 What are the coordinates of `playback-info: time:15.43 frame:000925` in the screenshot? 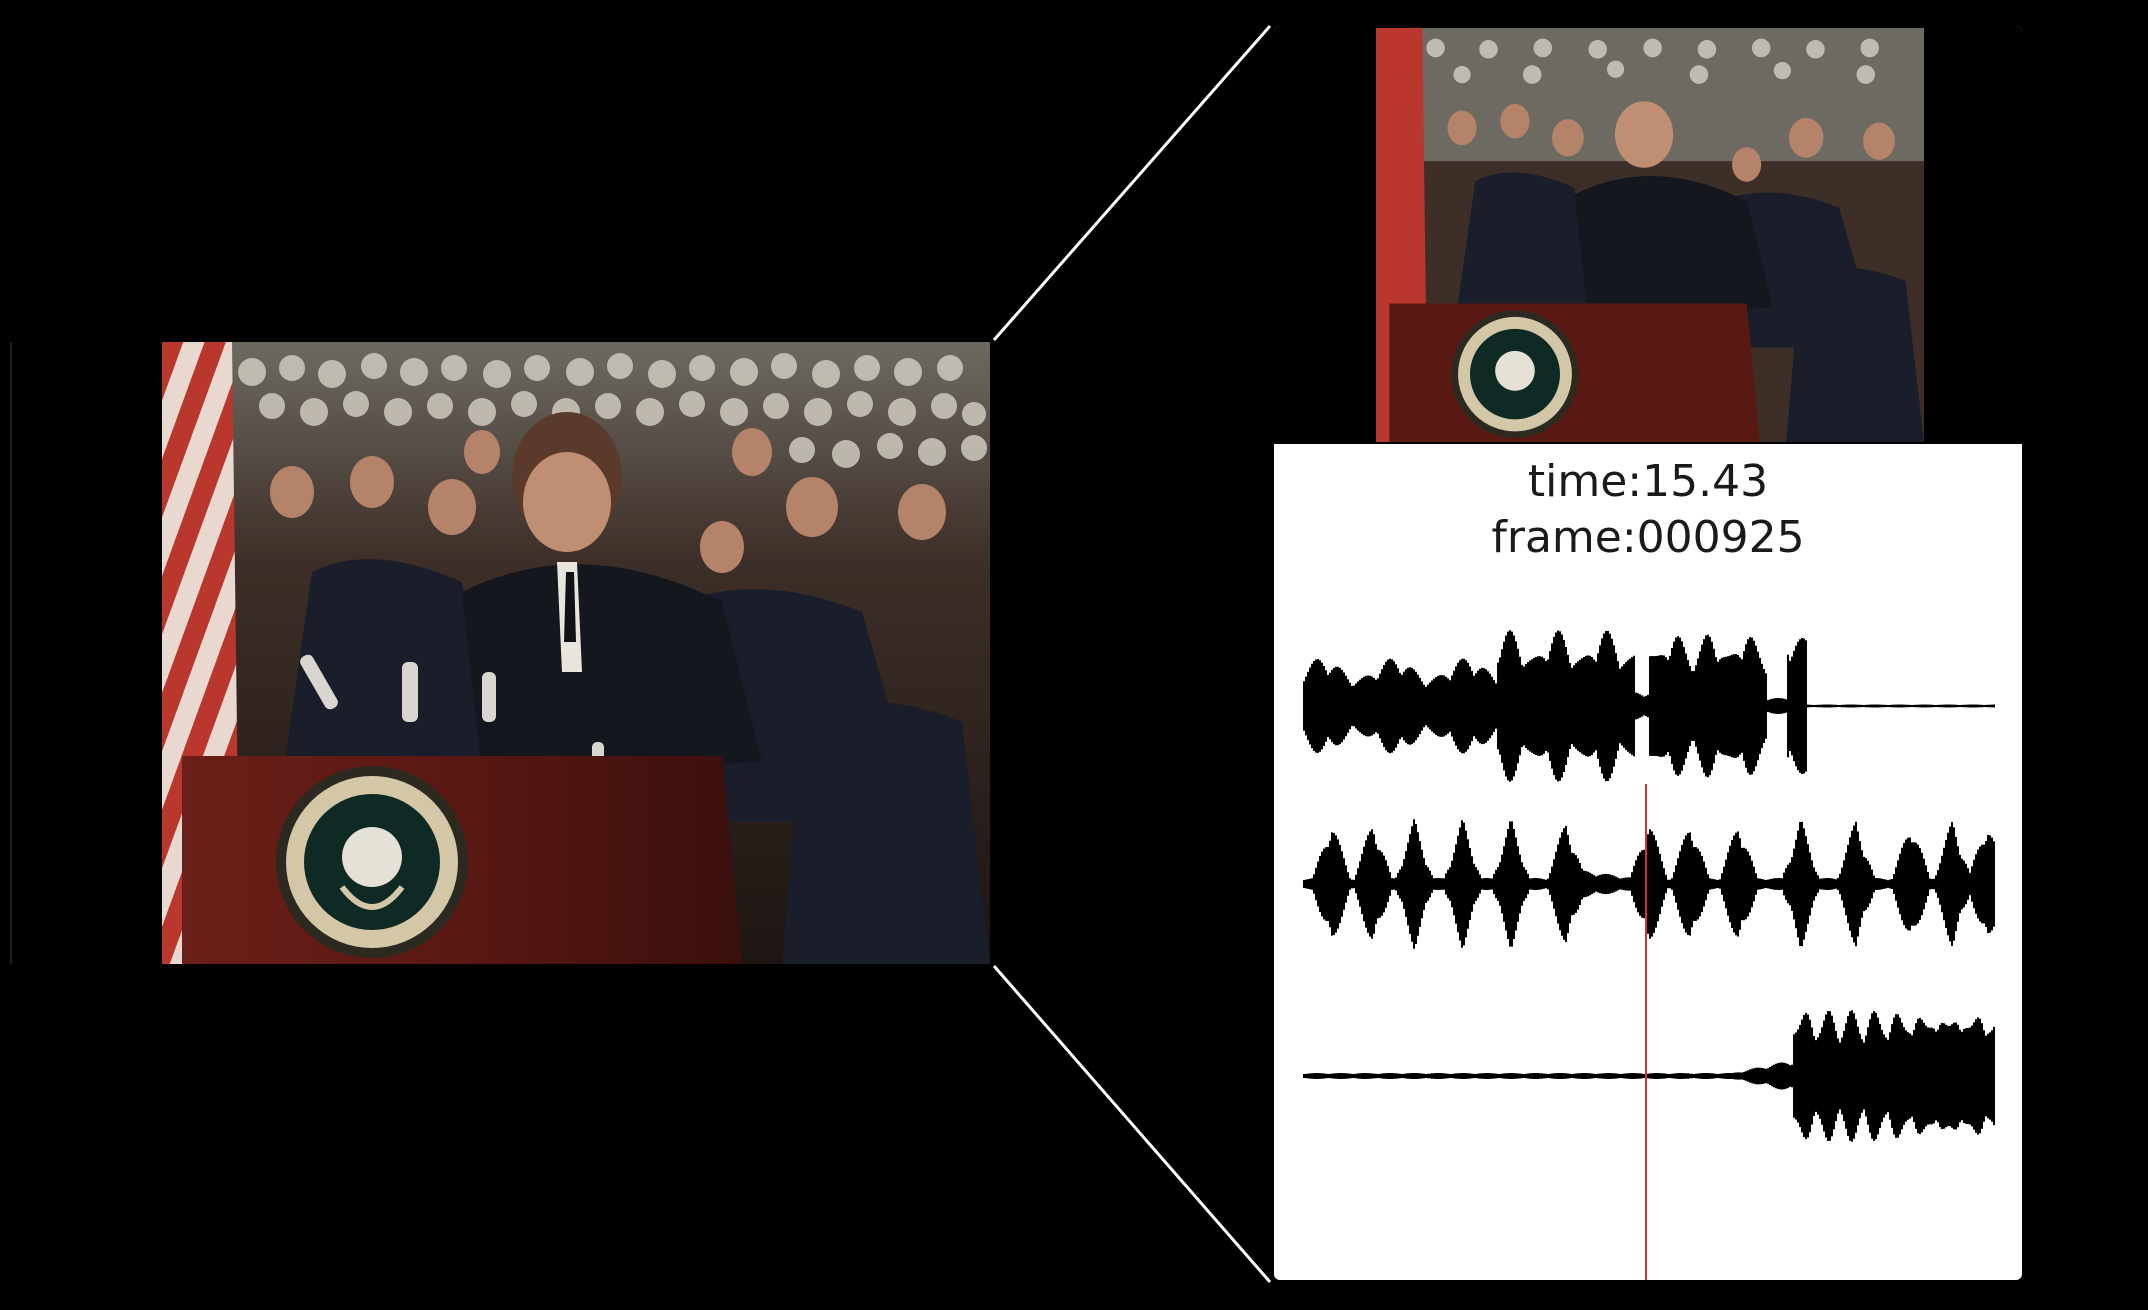 It's located at (1648, 510).